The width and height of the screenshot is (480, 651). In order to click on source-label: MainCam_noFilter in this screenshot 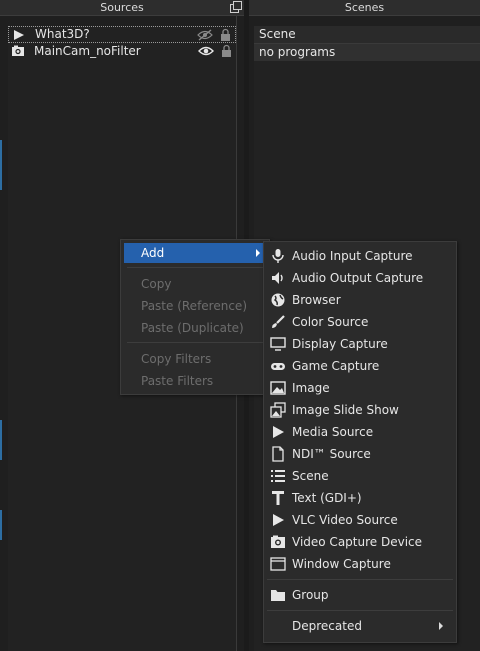, I will do `click(87, 51)`.